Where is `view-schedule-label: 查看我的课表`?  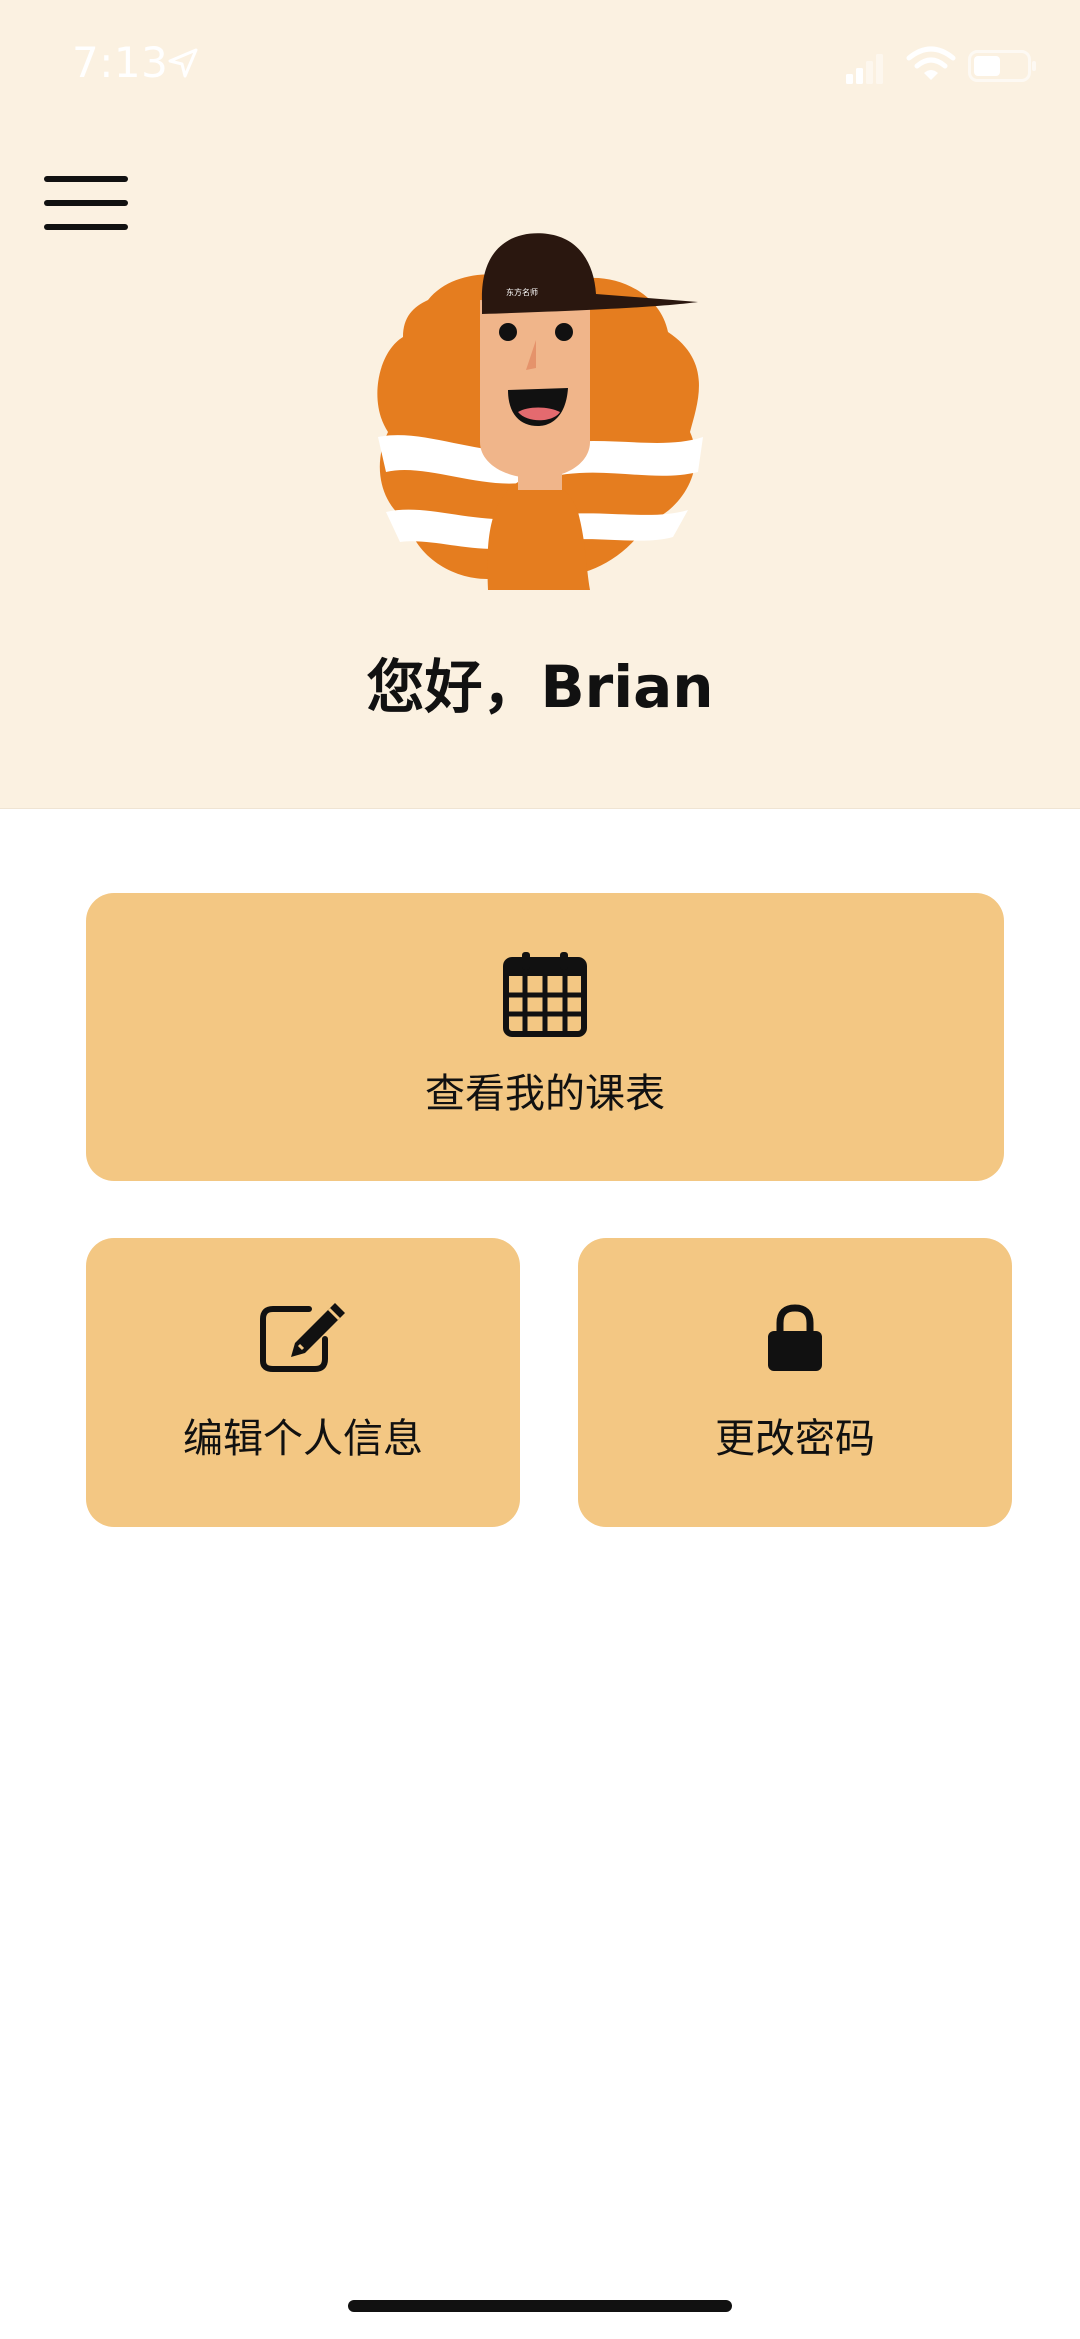
view-schedule-label: 查看我的课表 is located at coordinates (545, 1094).